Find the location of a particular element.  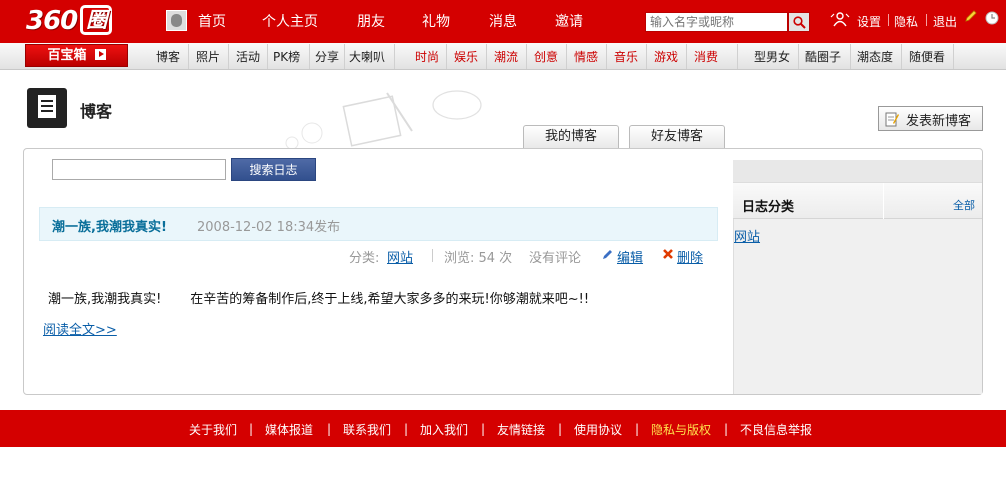

treasure-box-button: 百宝箱 is located at coordinates (76, 55).